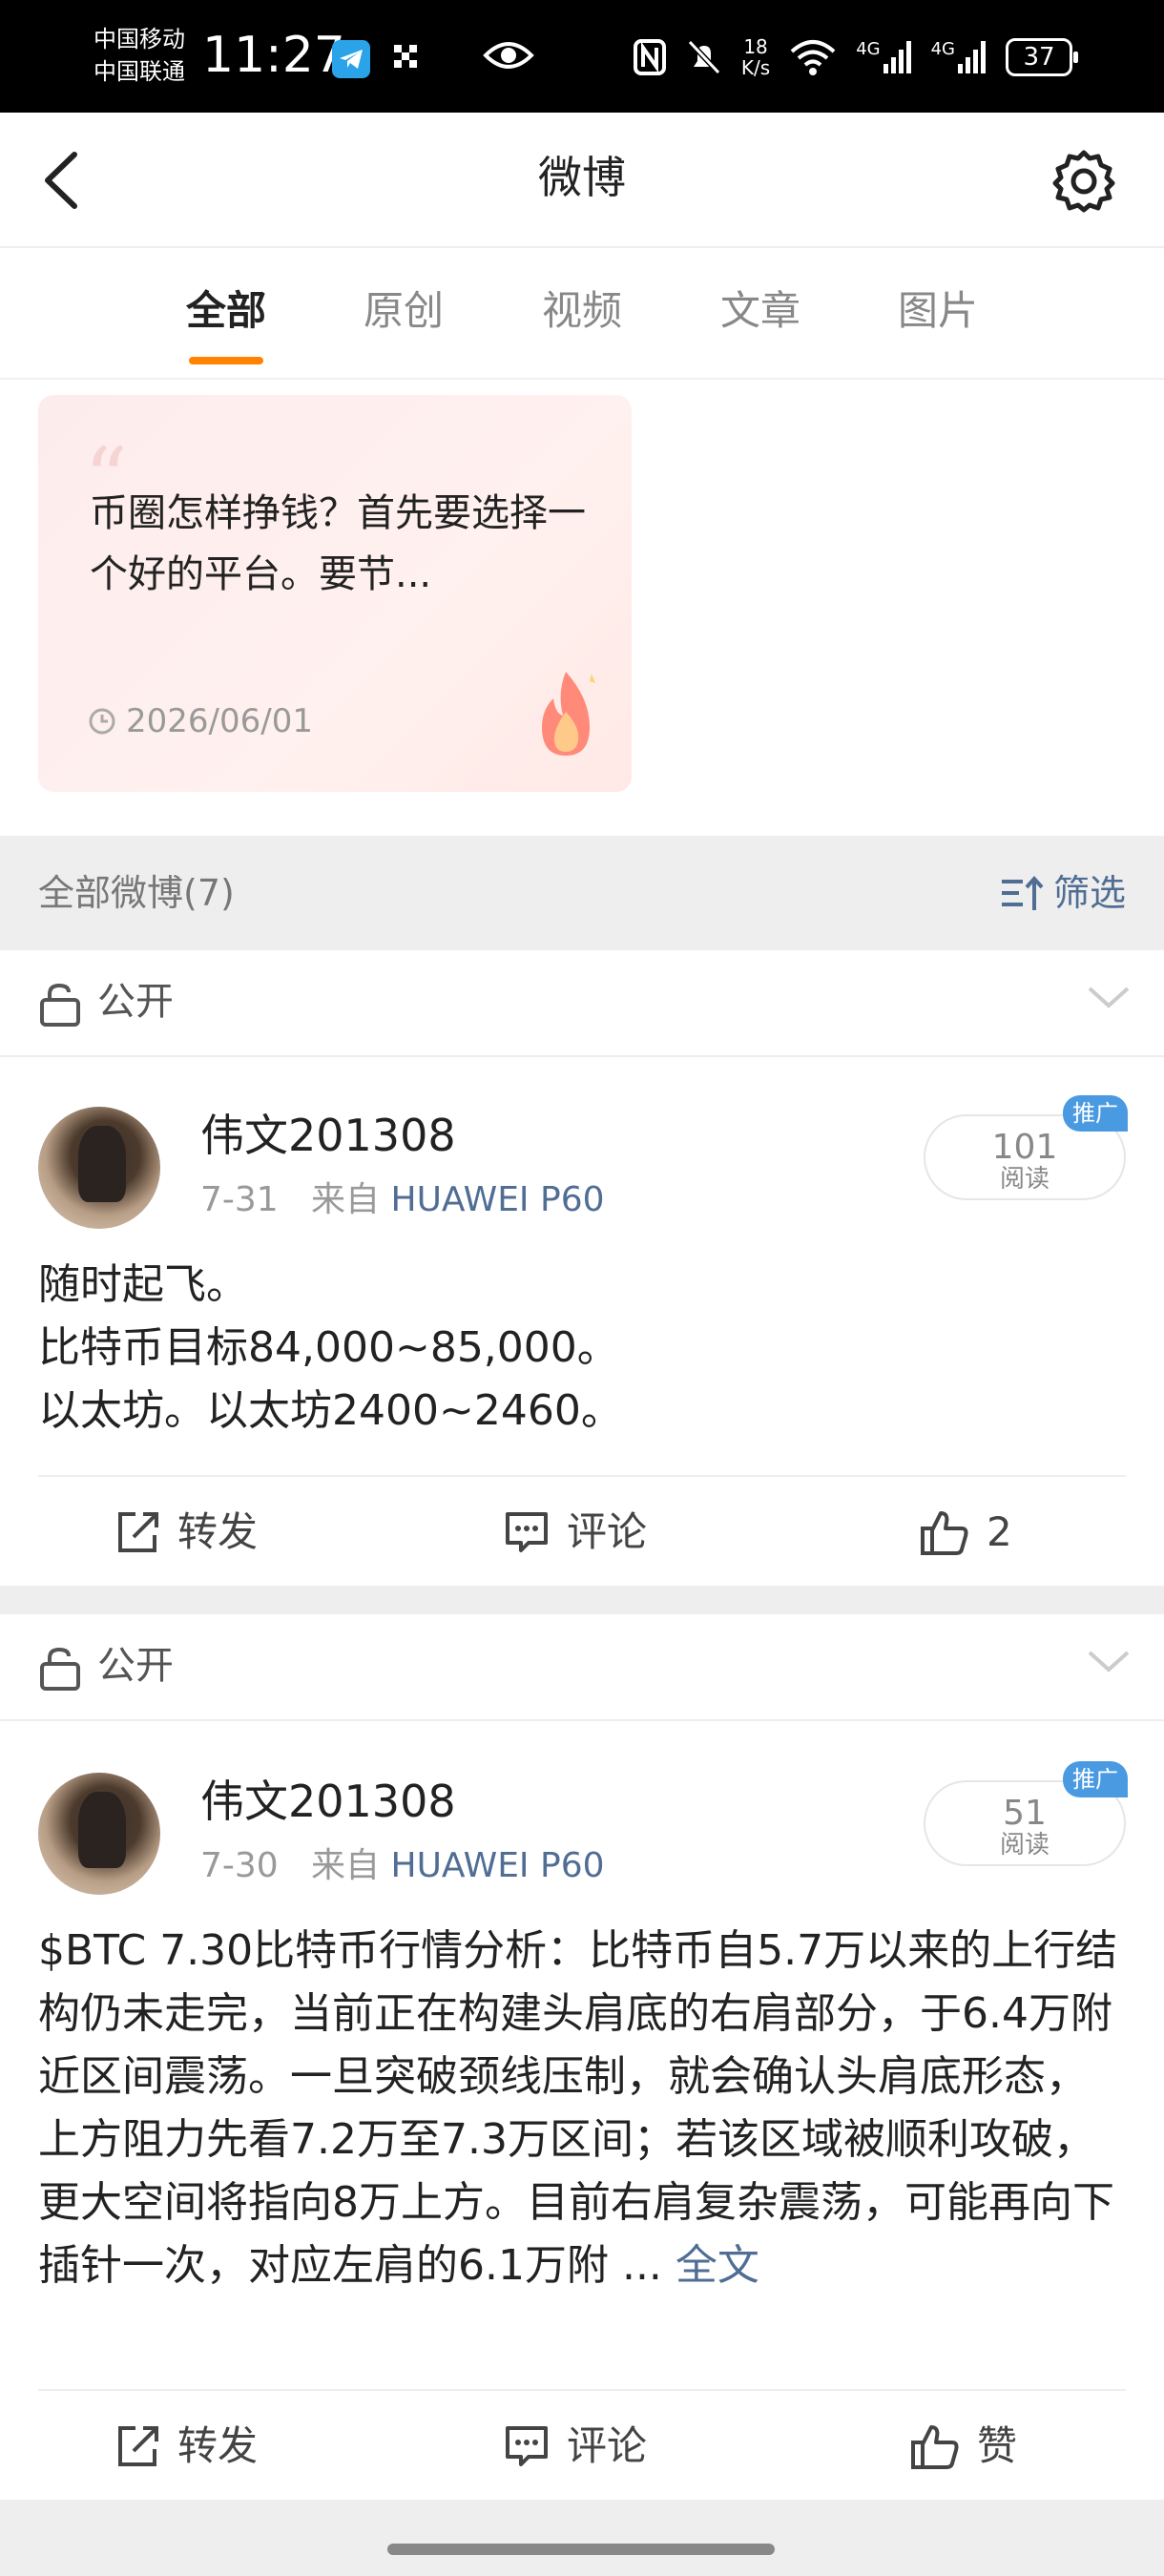 This screenshot has width=1164, height=2576. I want to click on post-line: 比特币目标84,000~85,000。, so click(328, 1347).